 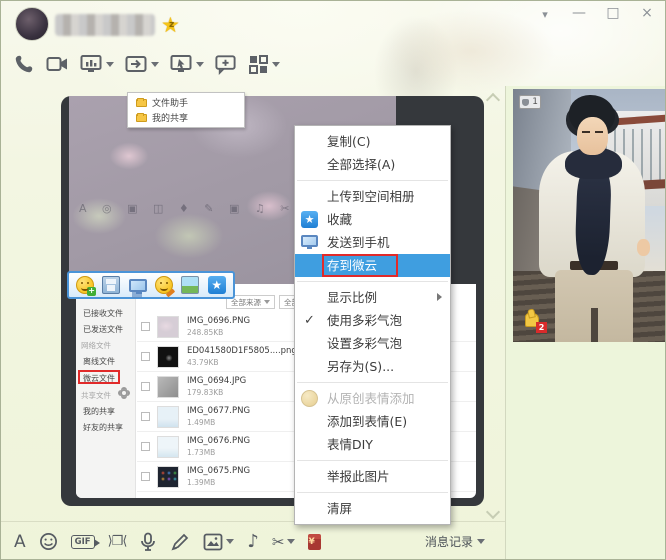 What do you see at coordinates (172, 25) in the screenshot?
I see `vip-letter: z` at bounding box center [172, 25].